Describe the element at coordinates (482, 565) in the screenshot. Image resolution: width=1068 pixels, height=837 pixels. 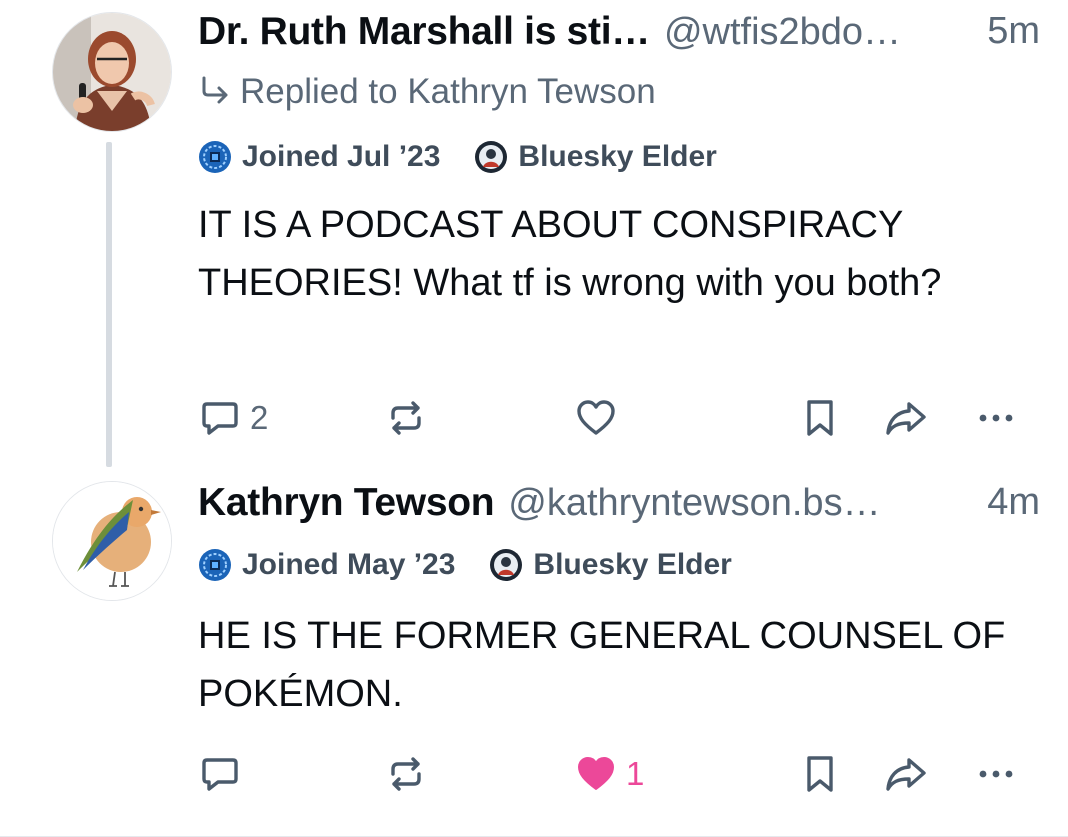
I see `profile-badges: Joined May ’23 Bluesky Elder` at that location.